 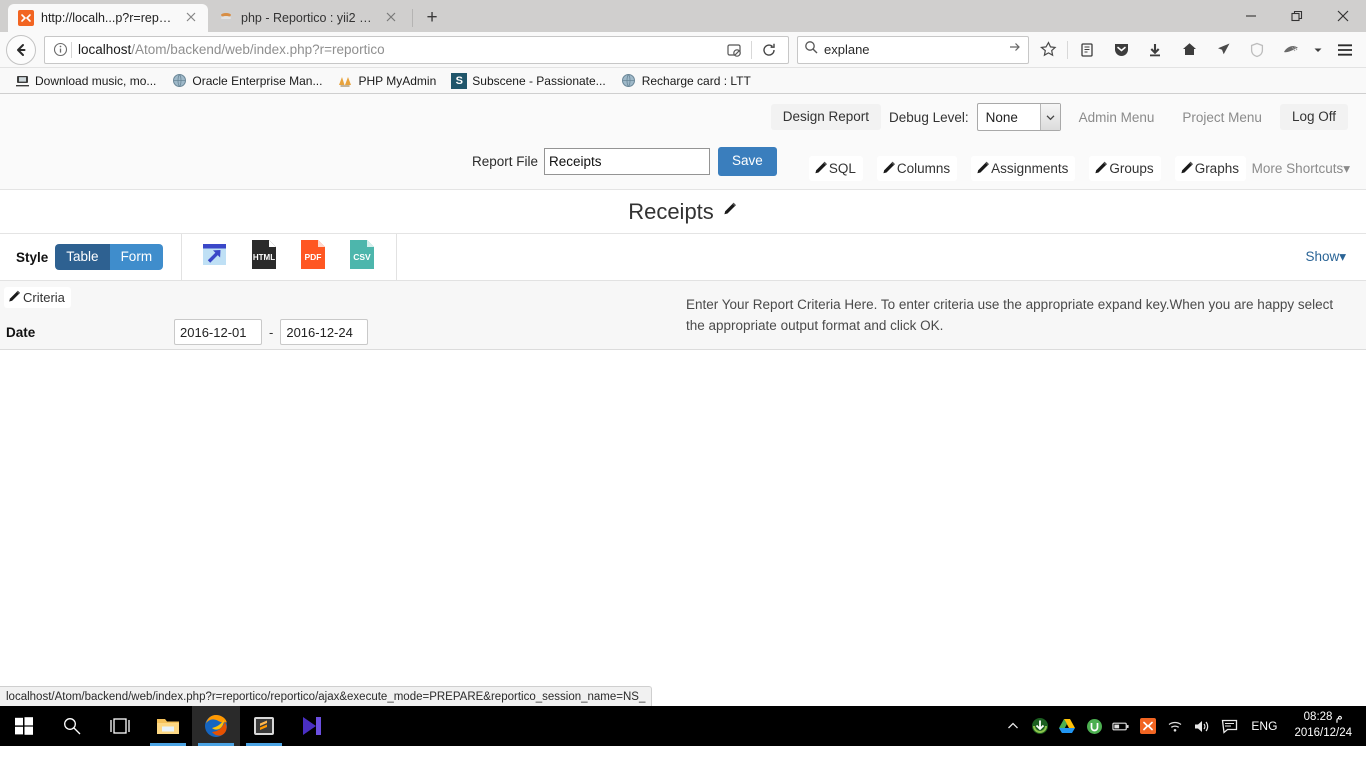 What do you see at coordinates (218, 332) in the screenshot?
I see `date-from-input` at bounding box center [218, 332].